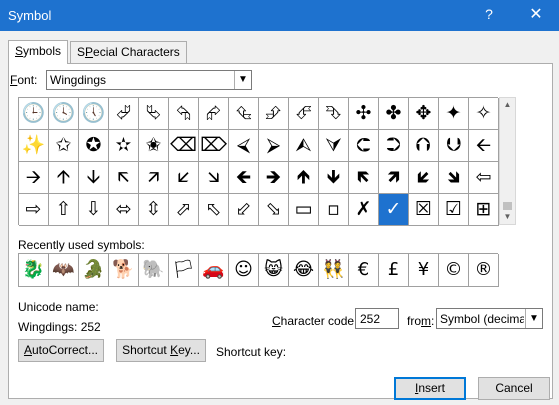 Image resolution: width=559 pixels, height=405 pixels. Describe the element at coordinates (364, 210) in the screenshot. I see `symbol-cell: ✗` at that location.